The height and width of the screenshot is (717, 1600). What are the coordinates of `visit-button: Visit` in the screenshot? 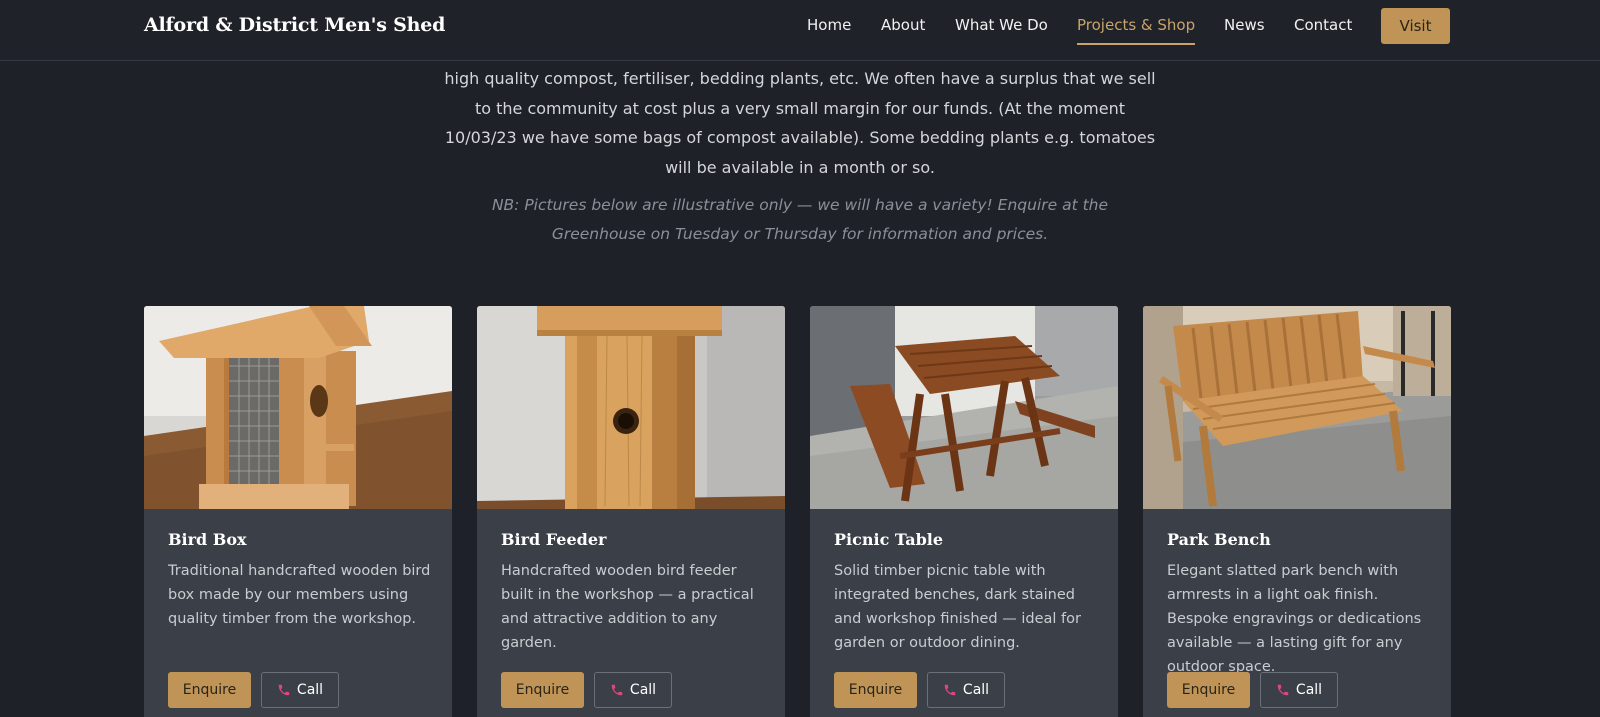 It's located at (1415, 26).